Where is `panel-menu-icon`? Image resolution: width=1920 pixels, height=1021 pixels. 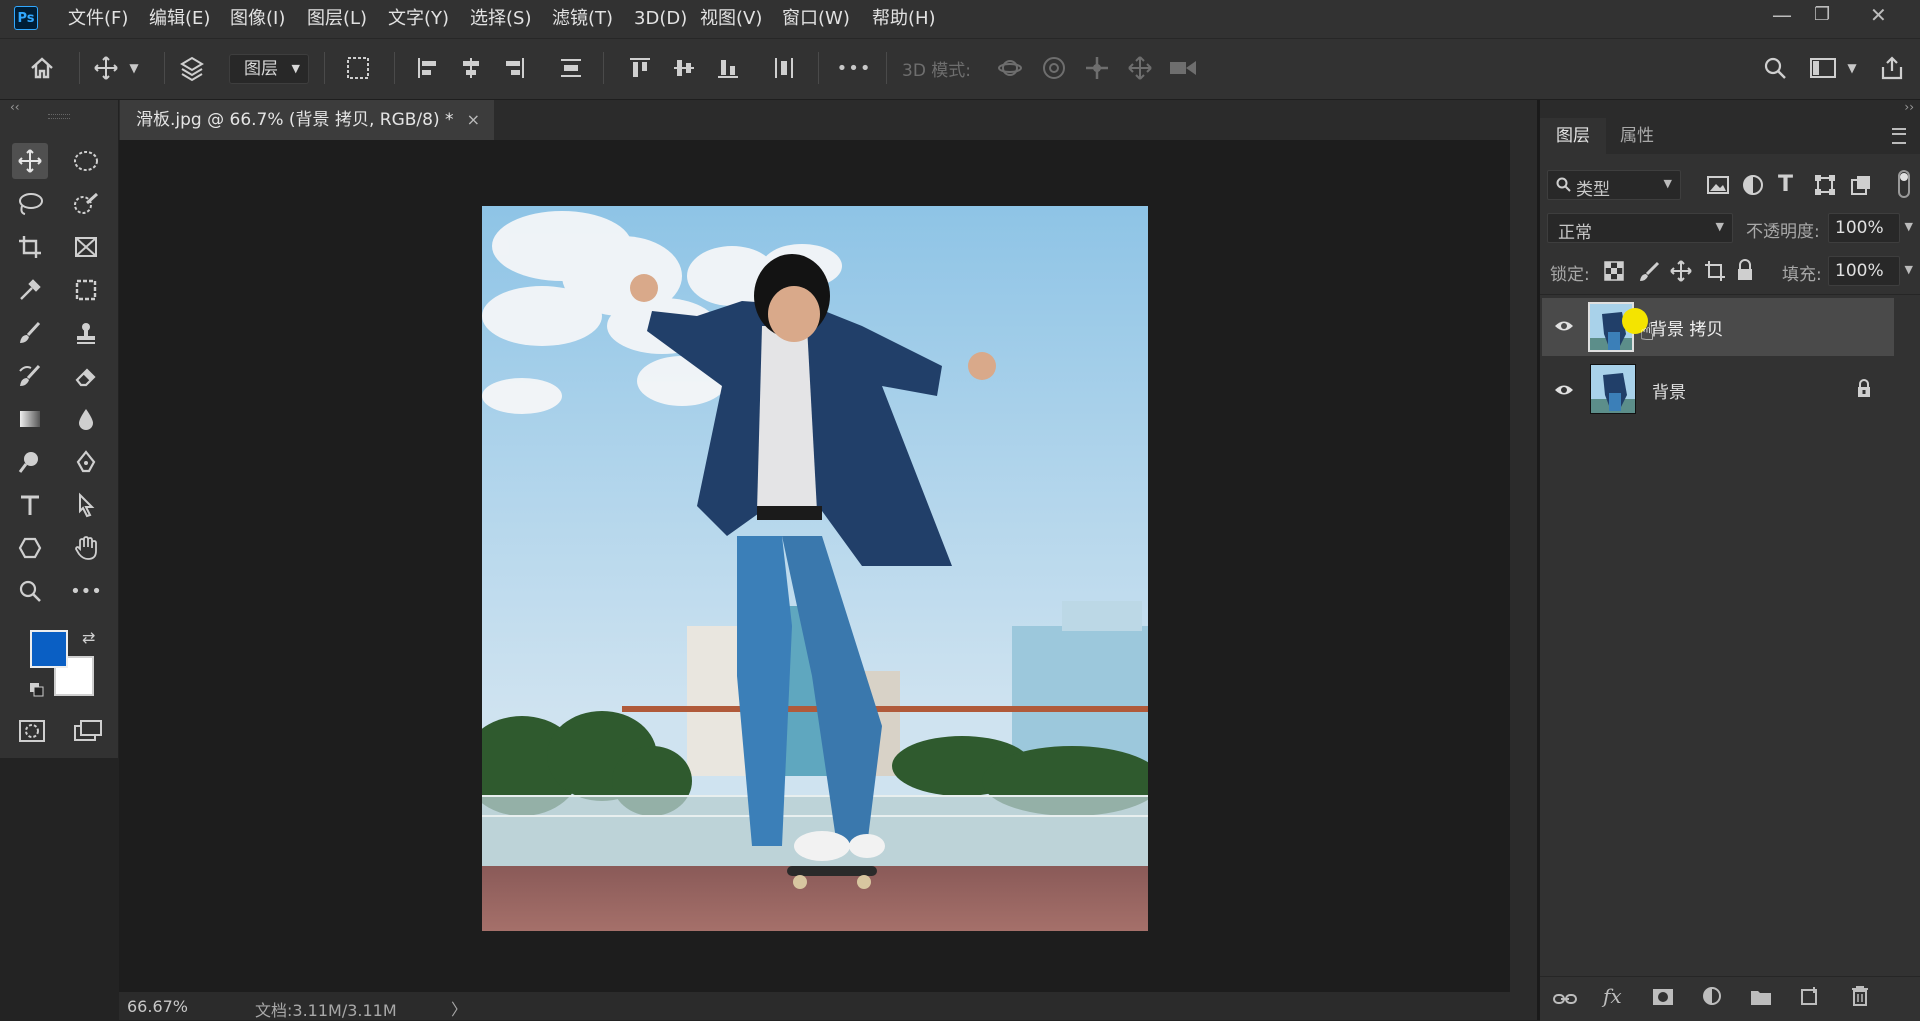
panel-menu-icon is located at coordinates (1899, 136).